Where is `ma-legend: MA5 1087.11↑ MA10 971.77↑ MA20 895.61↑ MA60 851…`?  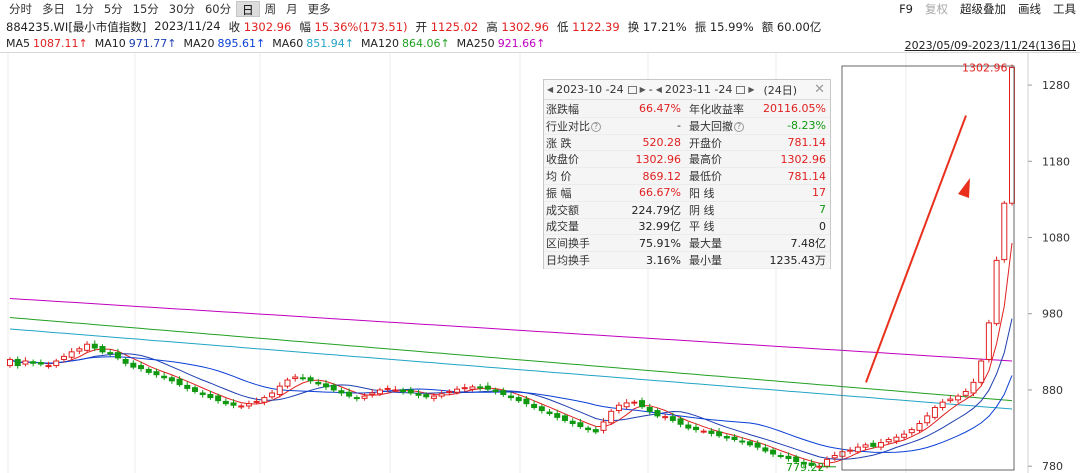
ma-legend: MA5 1087.11↑ MA10 971.77↑ MA20 895.61↑ MA60 851… is located at coordinates (275, 44).